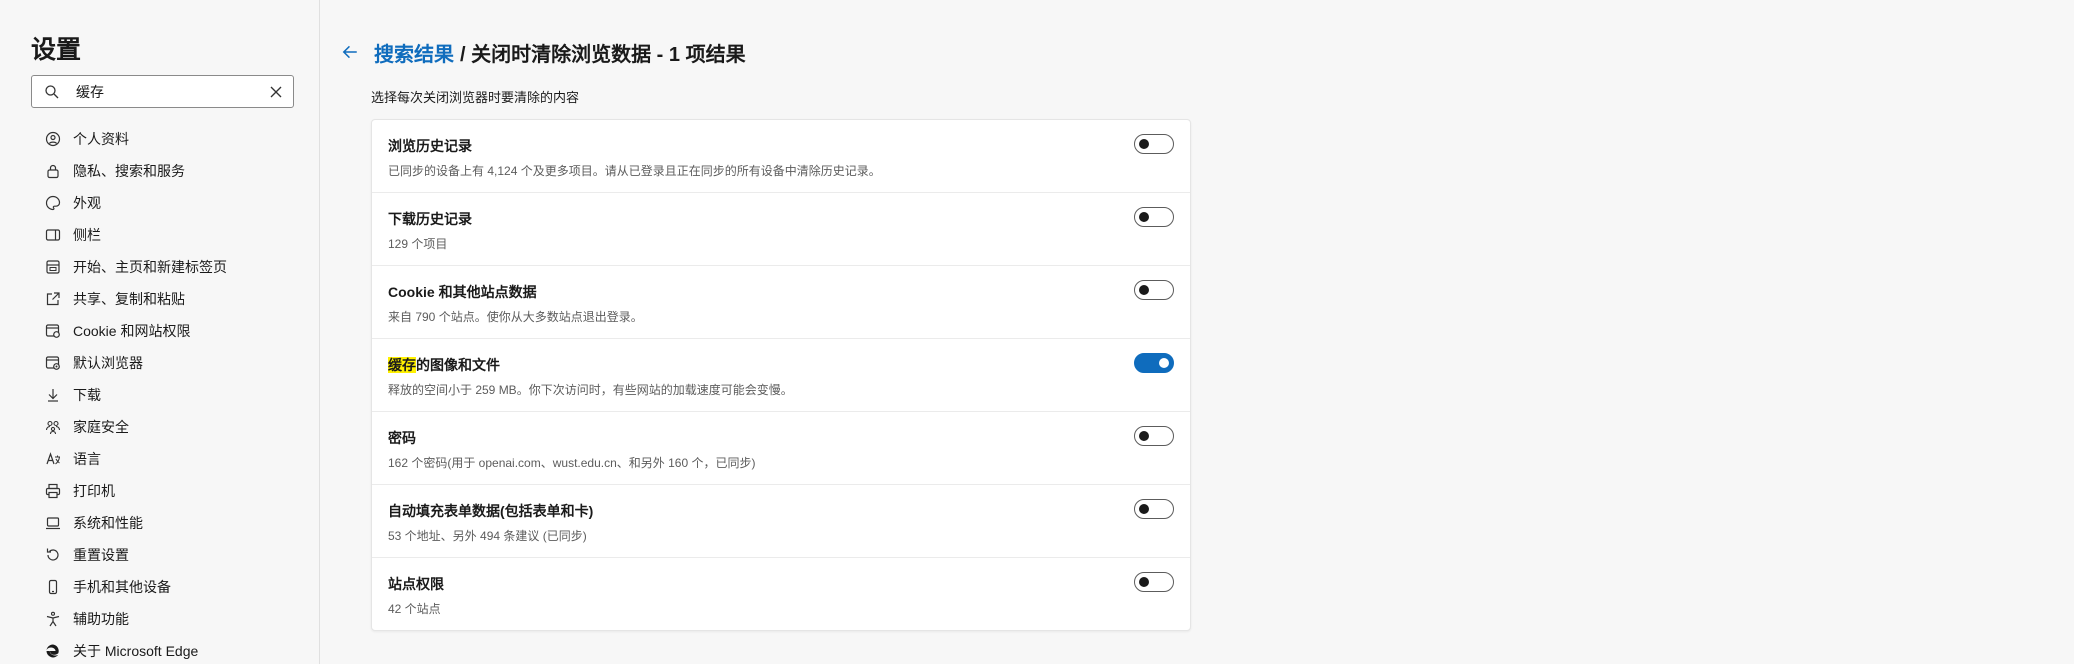 The image size is (2074, 664). What do you see at coordinates (416, 584) in the screenshot?
I see `option-title: 站点权限` at bounding box center [416, 584].